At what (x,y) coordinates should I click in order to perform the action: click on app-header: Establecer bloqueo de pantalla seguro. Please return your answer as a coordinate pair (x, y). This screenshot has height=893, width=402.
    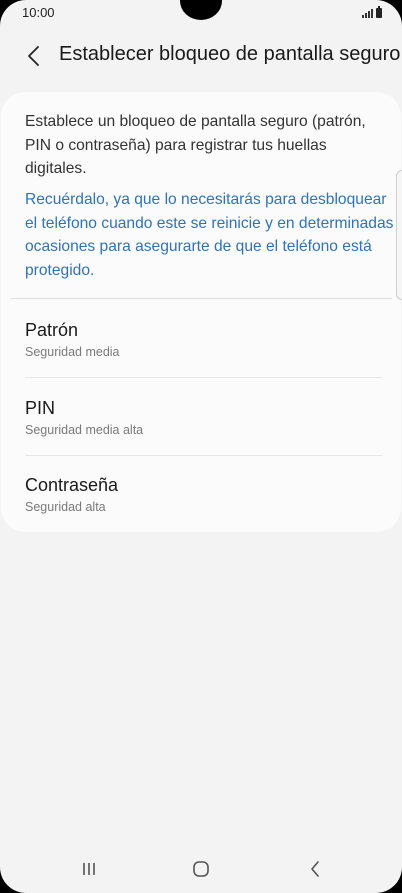
    Looking at the image, I should click on (201, 56).